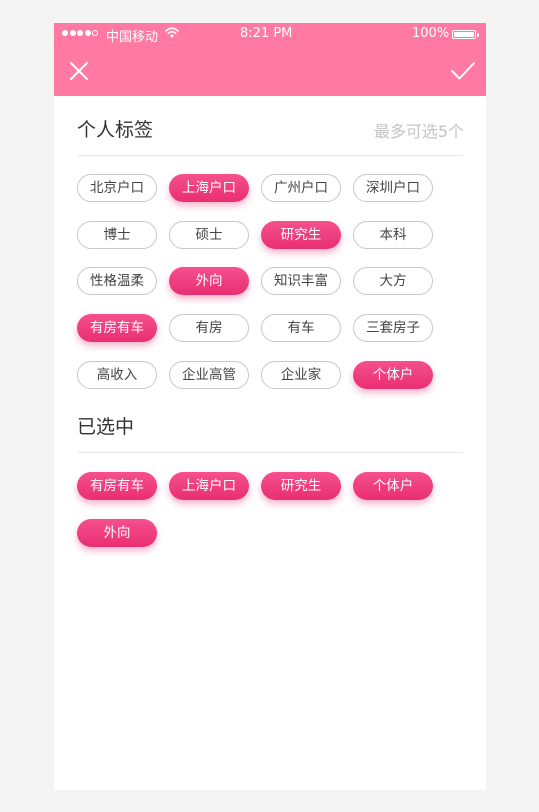 The image size is (539, 812). What do you see at coordinates (270, 59) in the screenshot?
I see `header-bar: 中国移动 8:21 PM 100%` at bounding box center [270, 59].